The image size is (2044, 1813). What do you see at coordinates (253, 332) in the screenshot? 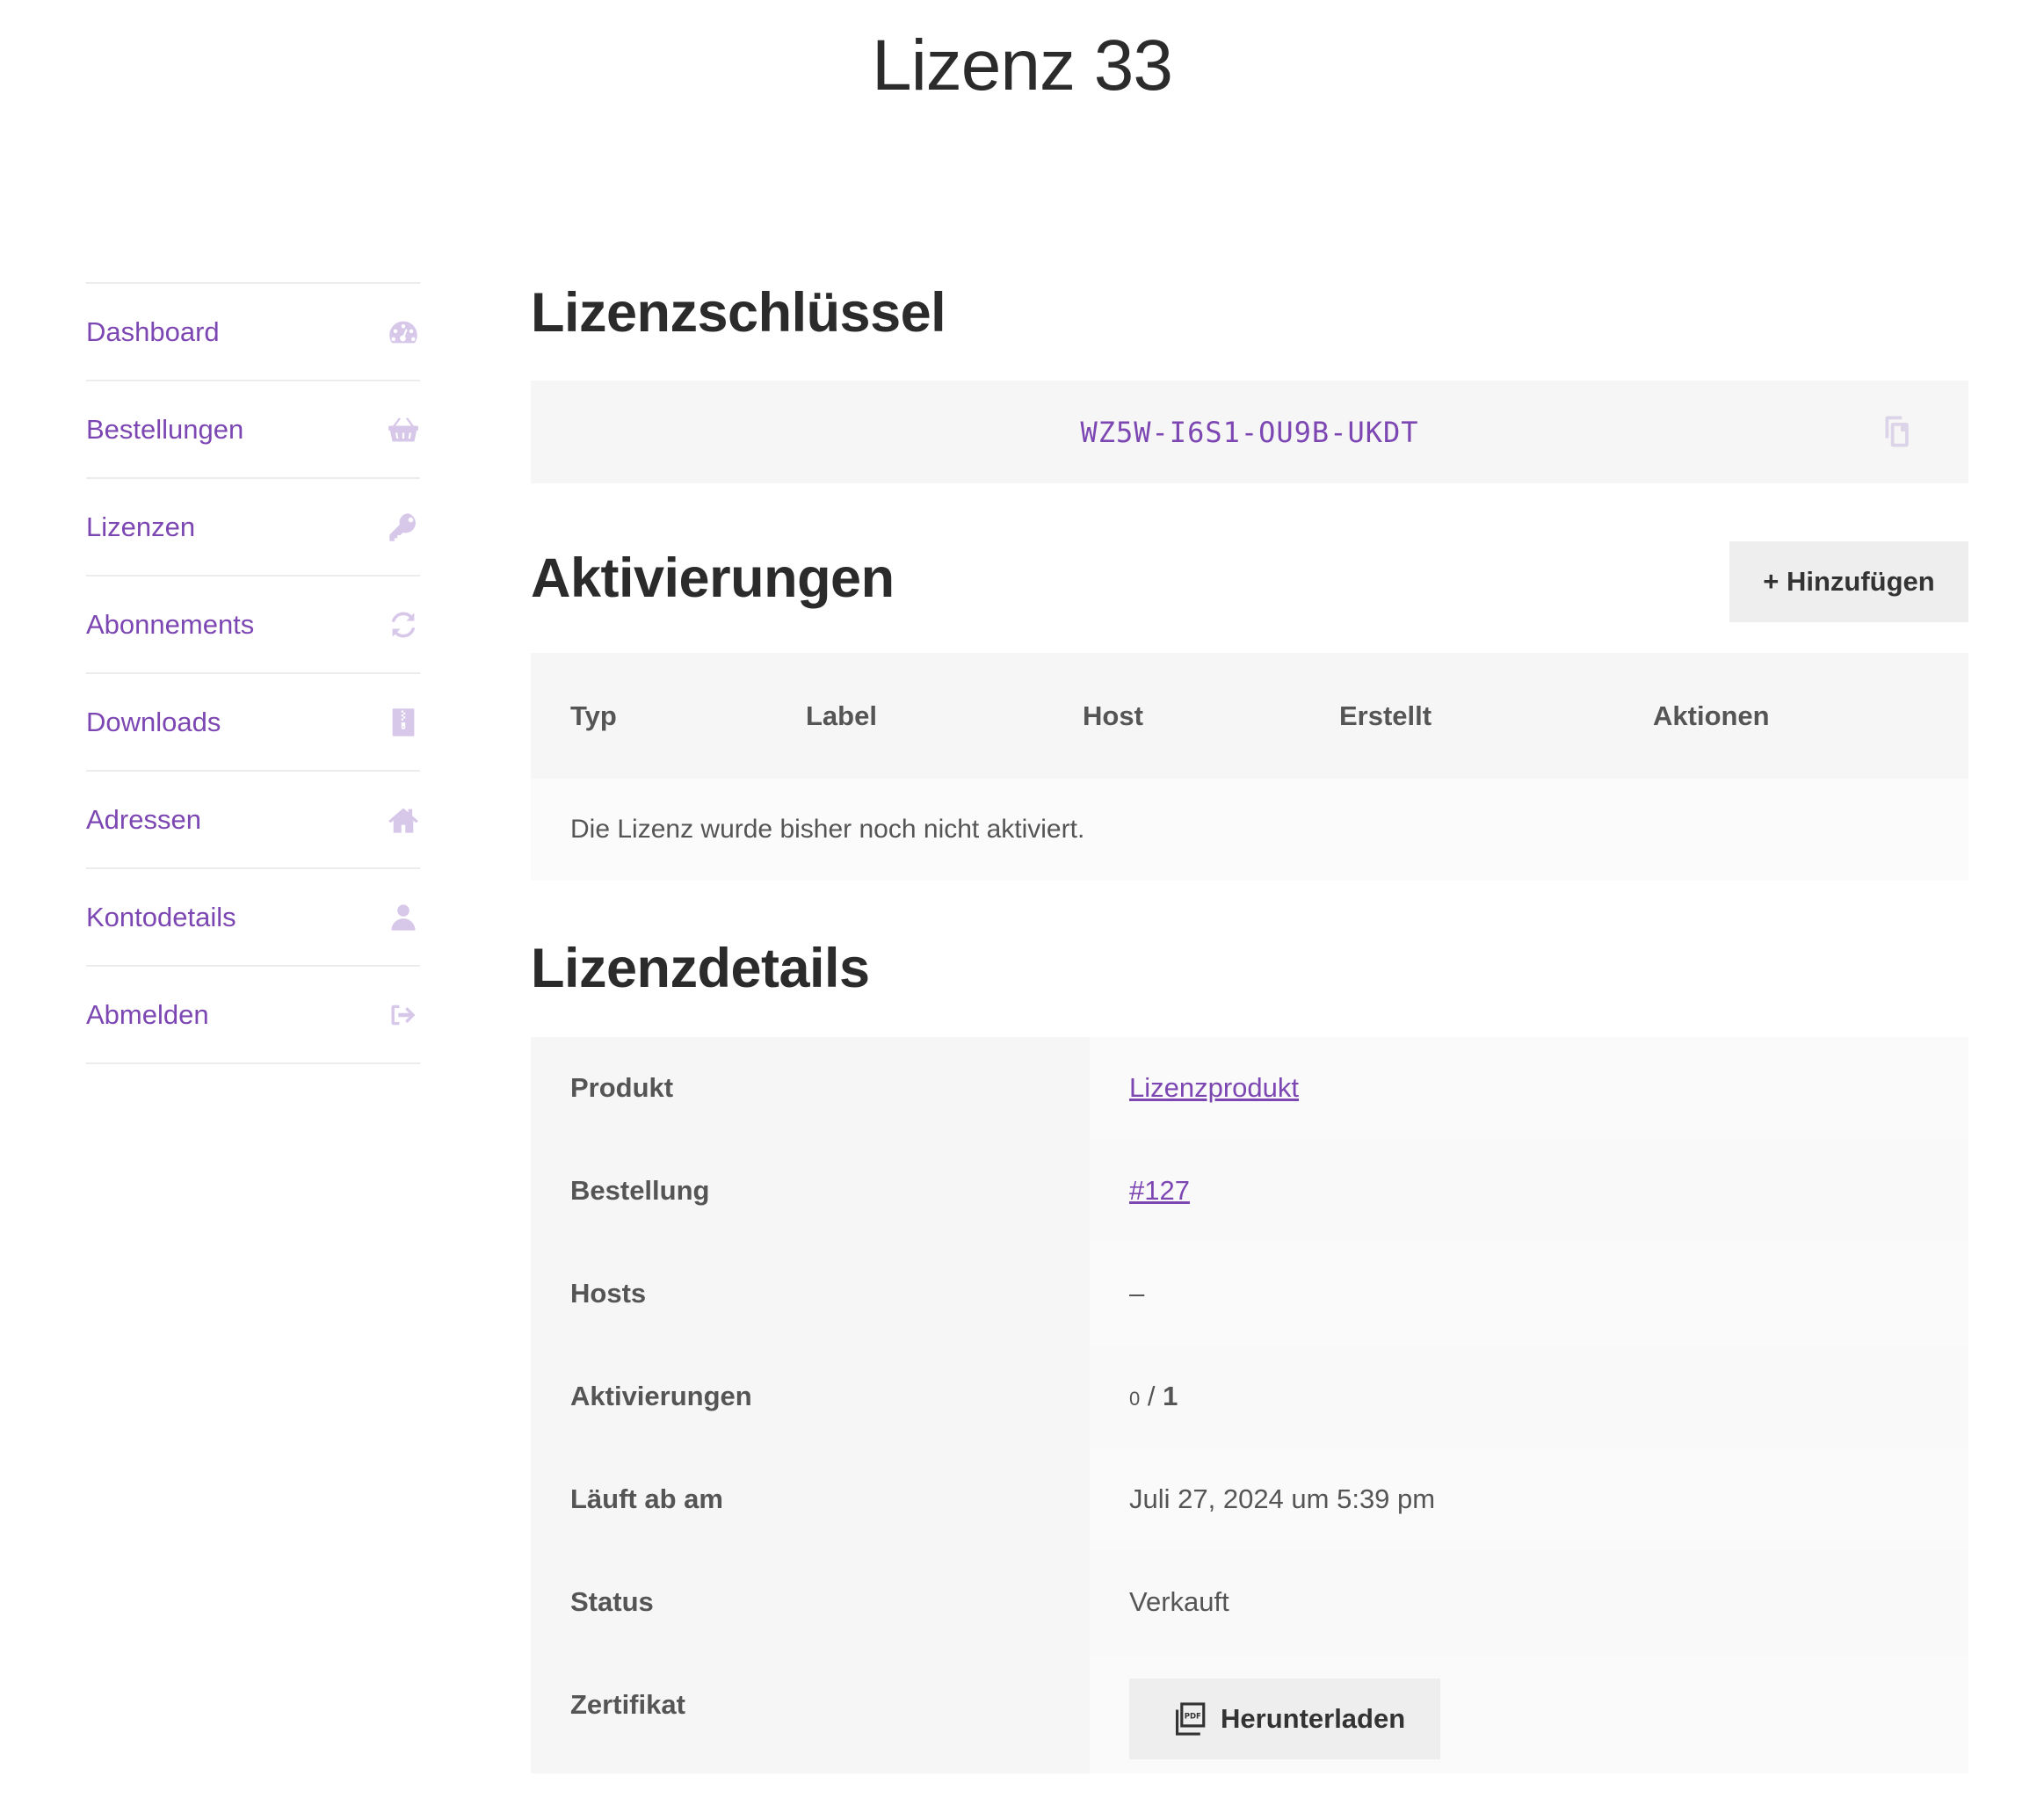
I see `sidebar-item-dashboard: Dashboard` at bounding box center [253, 332].